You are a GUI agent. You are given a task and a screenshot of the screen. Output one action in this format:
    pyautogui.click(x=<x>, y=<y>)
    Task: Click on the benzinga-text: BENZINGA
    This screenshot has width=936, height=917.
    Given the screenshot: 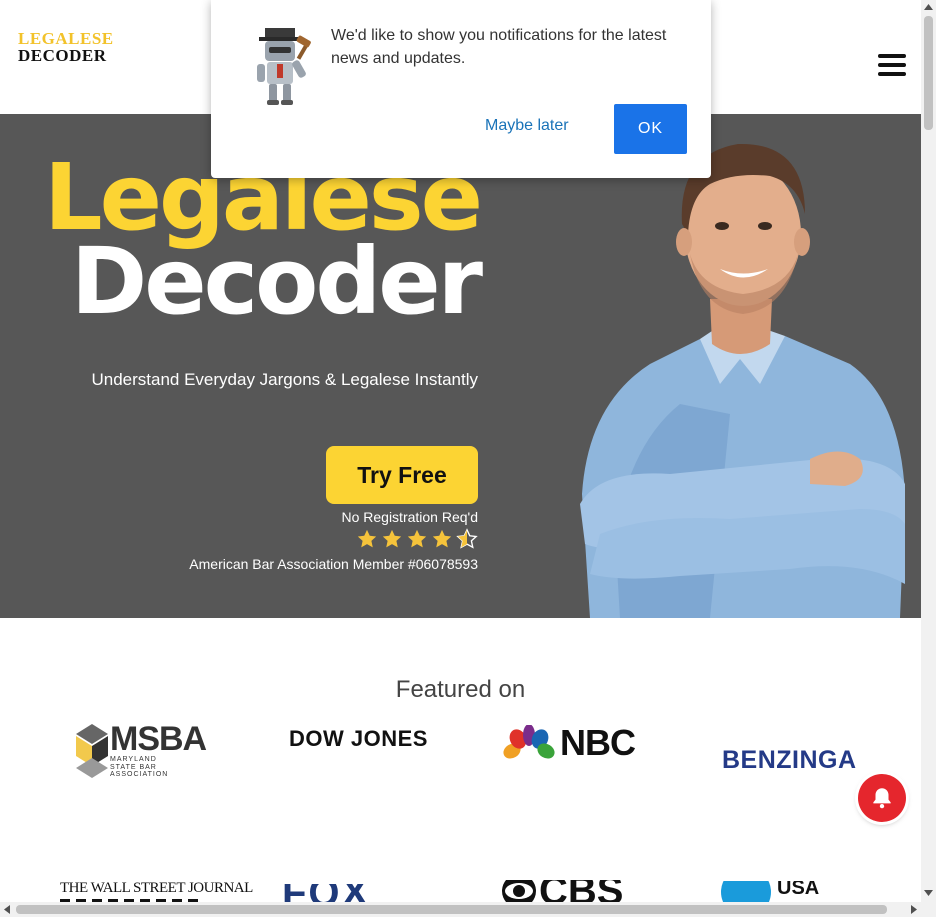 What is the action you would take?
    pyautogui.click(x=789, y=760)
    